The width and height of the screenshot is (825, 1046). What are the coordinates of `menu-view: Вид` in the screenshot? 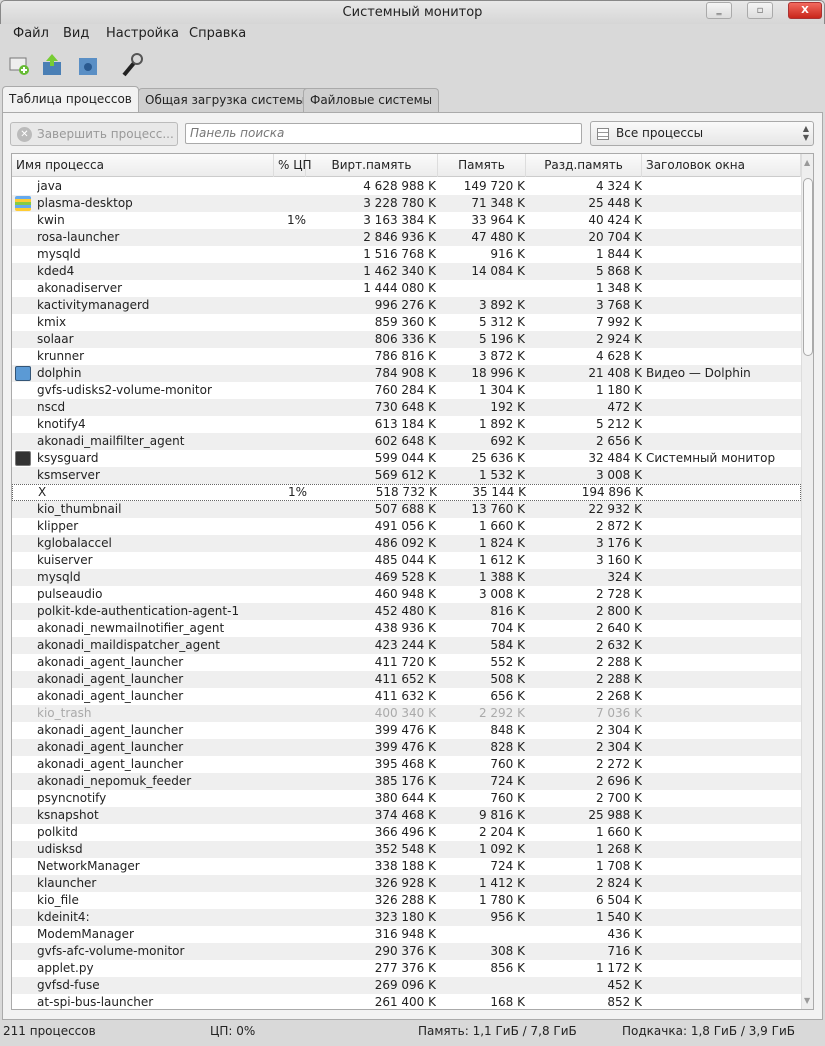 It's located at (76, 33).